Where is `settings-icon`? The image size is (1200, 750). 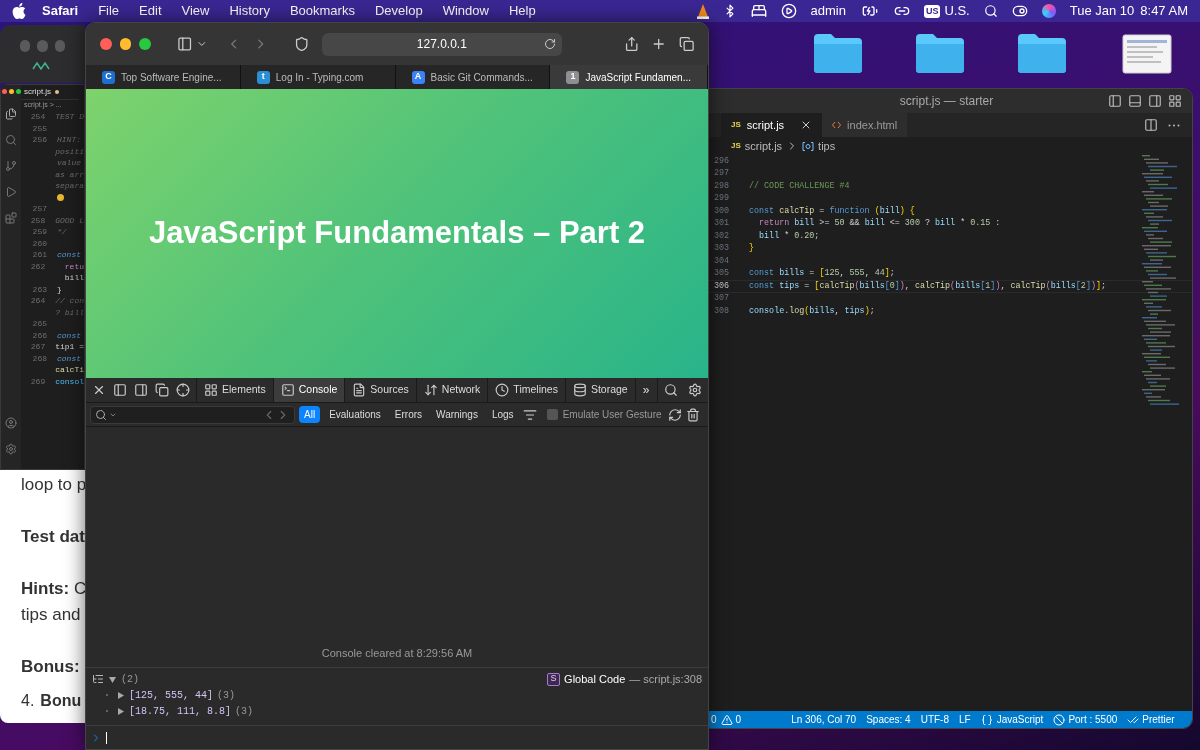 settings-icon is located at coordinates (695, 390).